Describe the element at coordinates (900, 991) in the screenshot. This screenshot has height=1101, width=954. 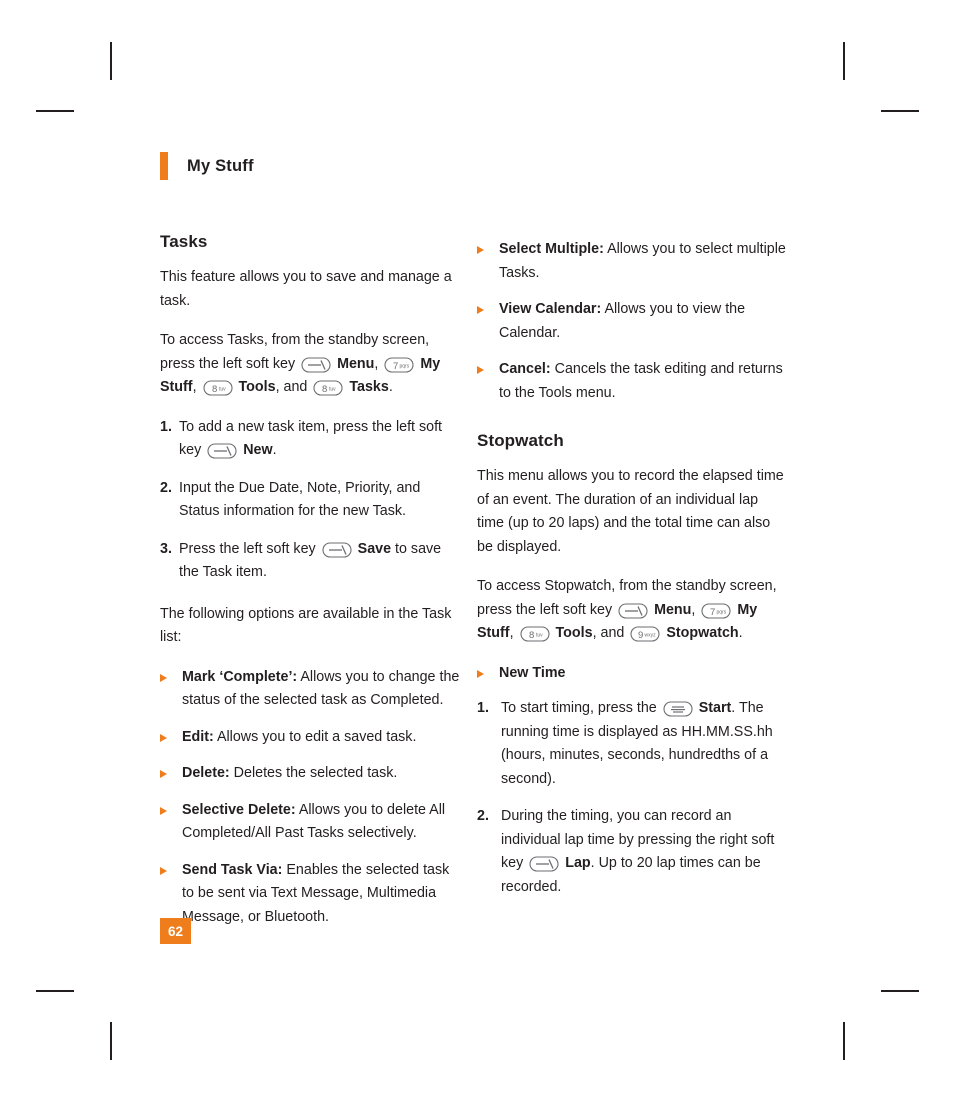
I see `crop-mark-right-bottom` at that location.